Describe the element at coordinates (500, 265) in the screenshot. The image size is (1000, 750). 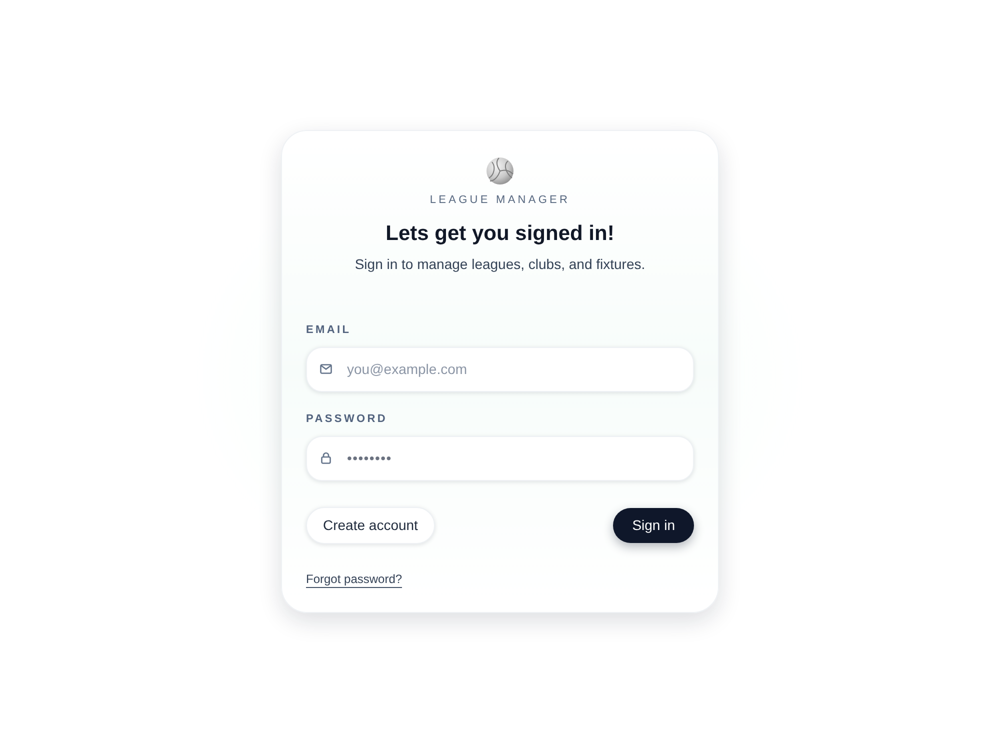
I see `page-subtitle: Sign in to manage leagues, clubs, and fixtures.` at that location.